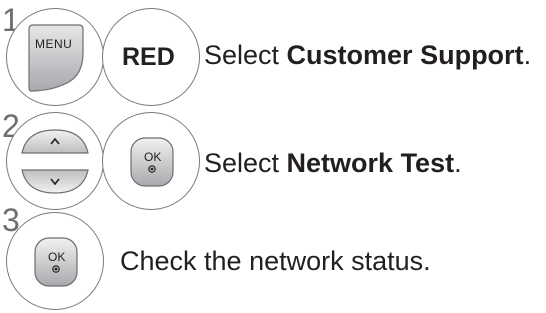 This screenshot has width=546, height=313. I want to click on step-3-description: Check the network status., so click(275, 261).